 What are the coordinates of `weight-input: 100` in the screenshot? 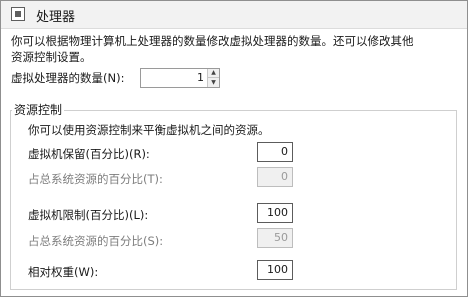 It's located at (275, 270).